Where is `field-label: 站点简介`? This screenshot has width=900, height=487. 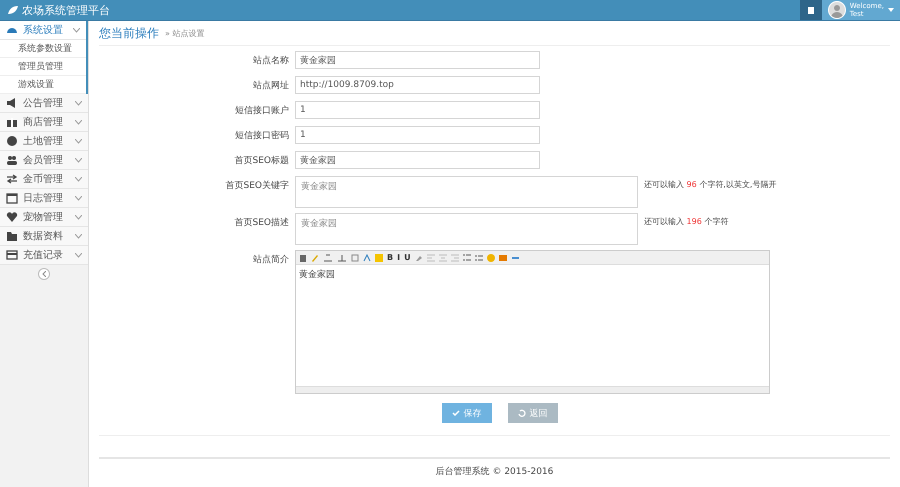
field-label: 站点简介 is located at coordinates (271, 260).